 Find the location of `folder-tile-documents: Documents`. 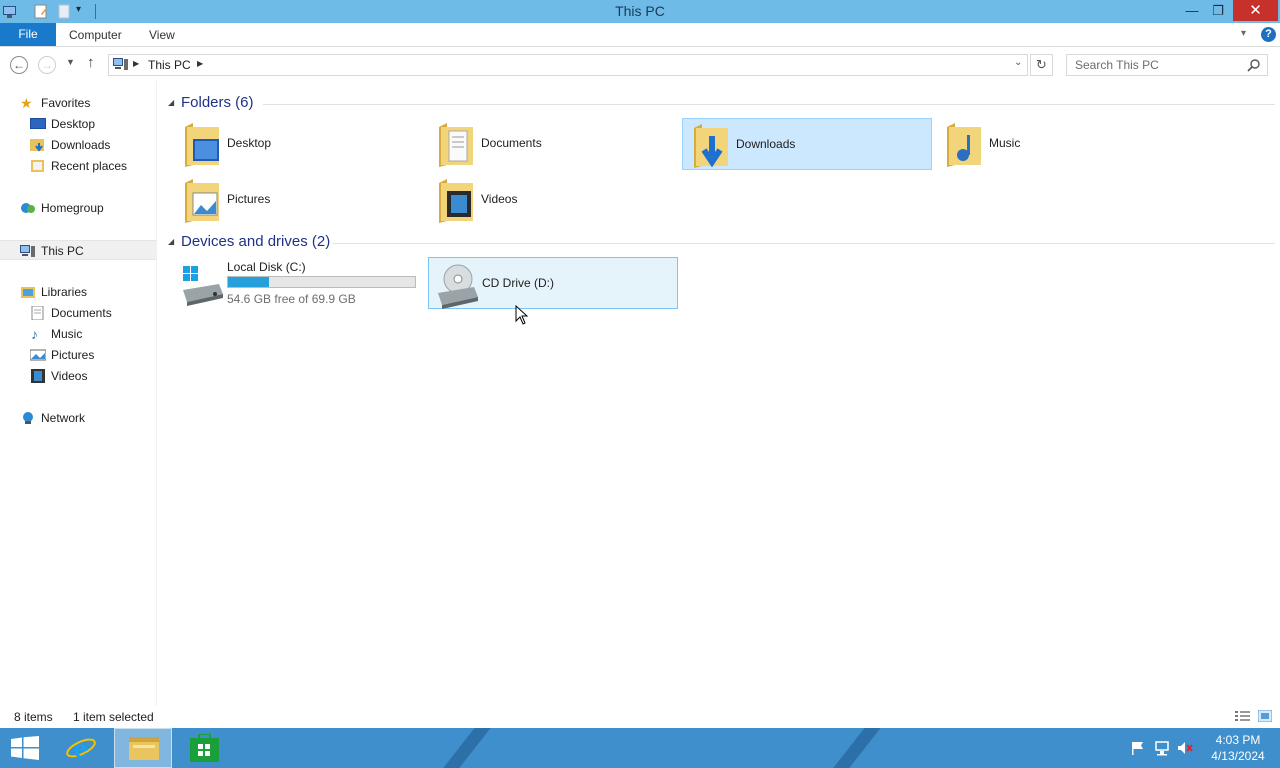

folder-tile-documents: Documents is located at coordinates (553, 144).